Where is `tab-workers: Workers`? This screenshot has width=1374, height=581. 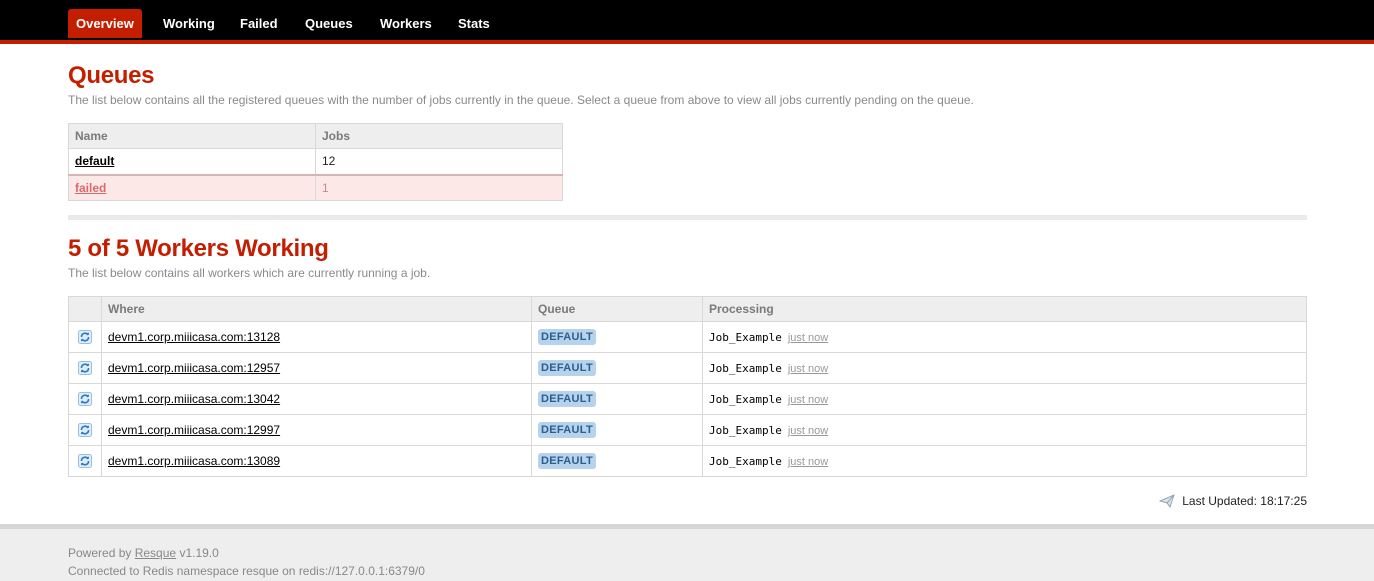
tab-workers: Workers is located at coordinates (406, 23).